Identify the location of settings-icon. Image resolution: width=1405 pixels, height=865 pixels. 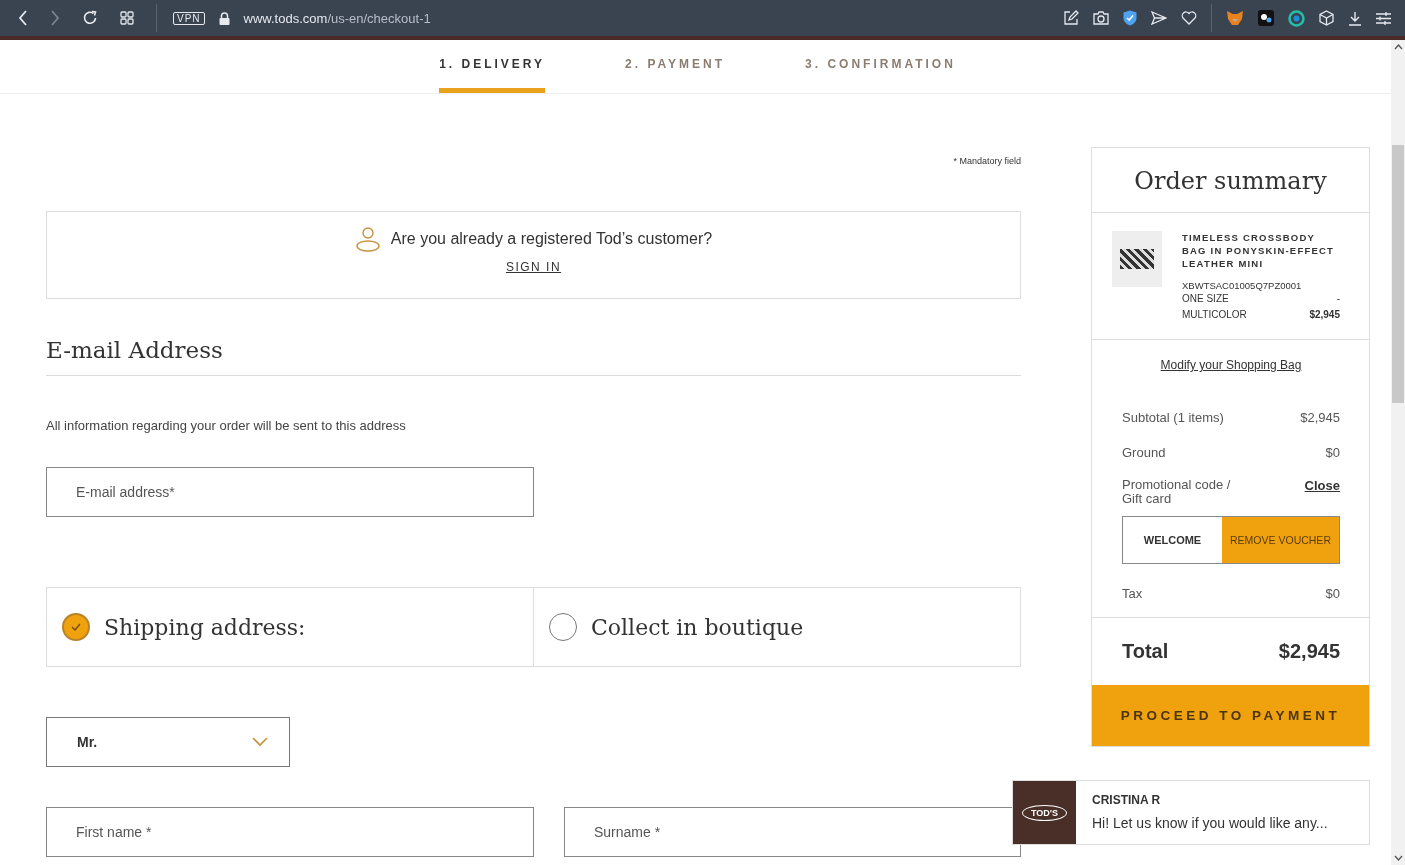
(1383, 18).